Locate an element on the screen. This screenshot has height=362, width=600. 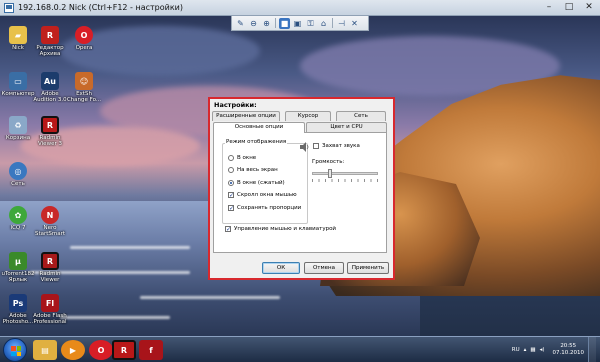
fullscreen-icon: ■ is located at coordinates (284, 23).